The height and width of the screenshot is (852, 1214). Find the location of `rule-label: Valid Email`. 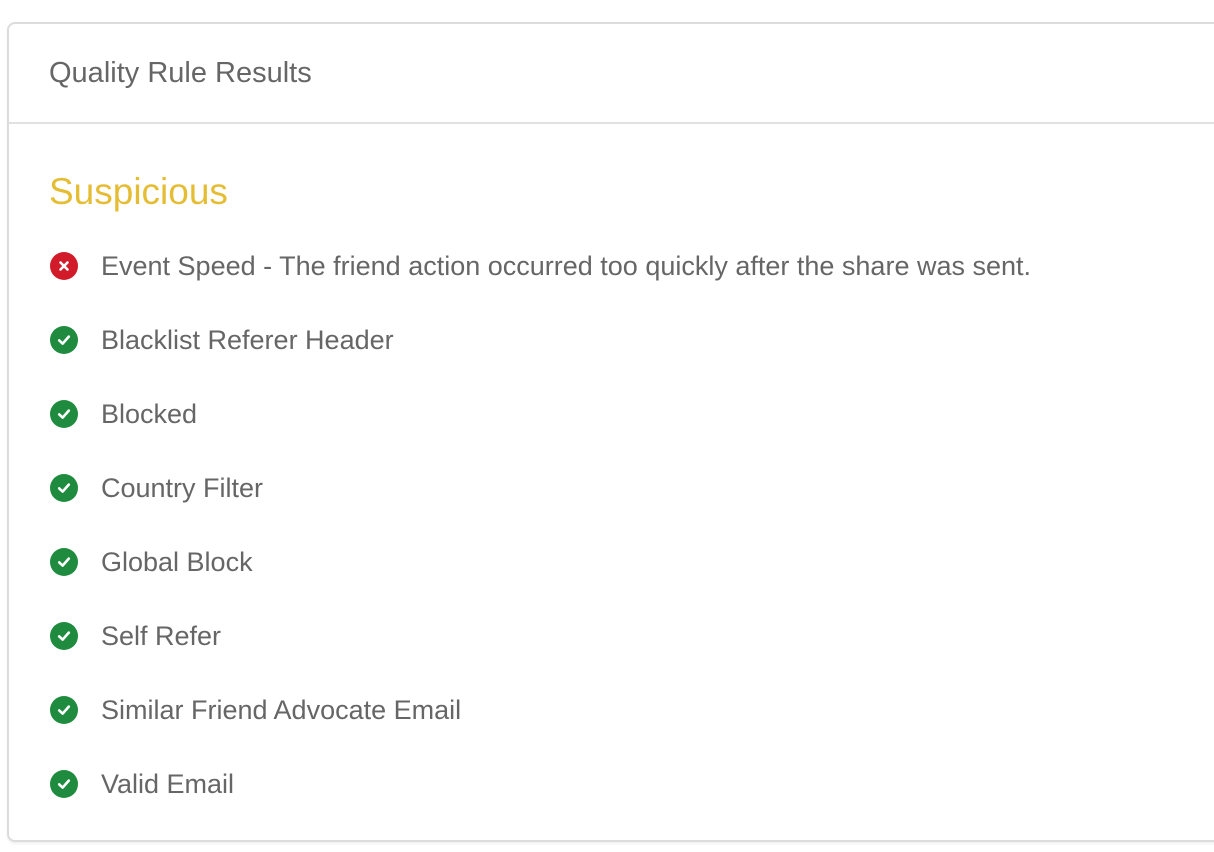

rule-label: Valid Email is located at coordinates (168, 783).